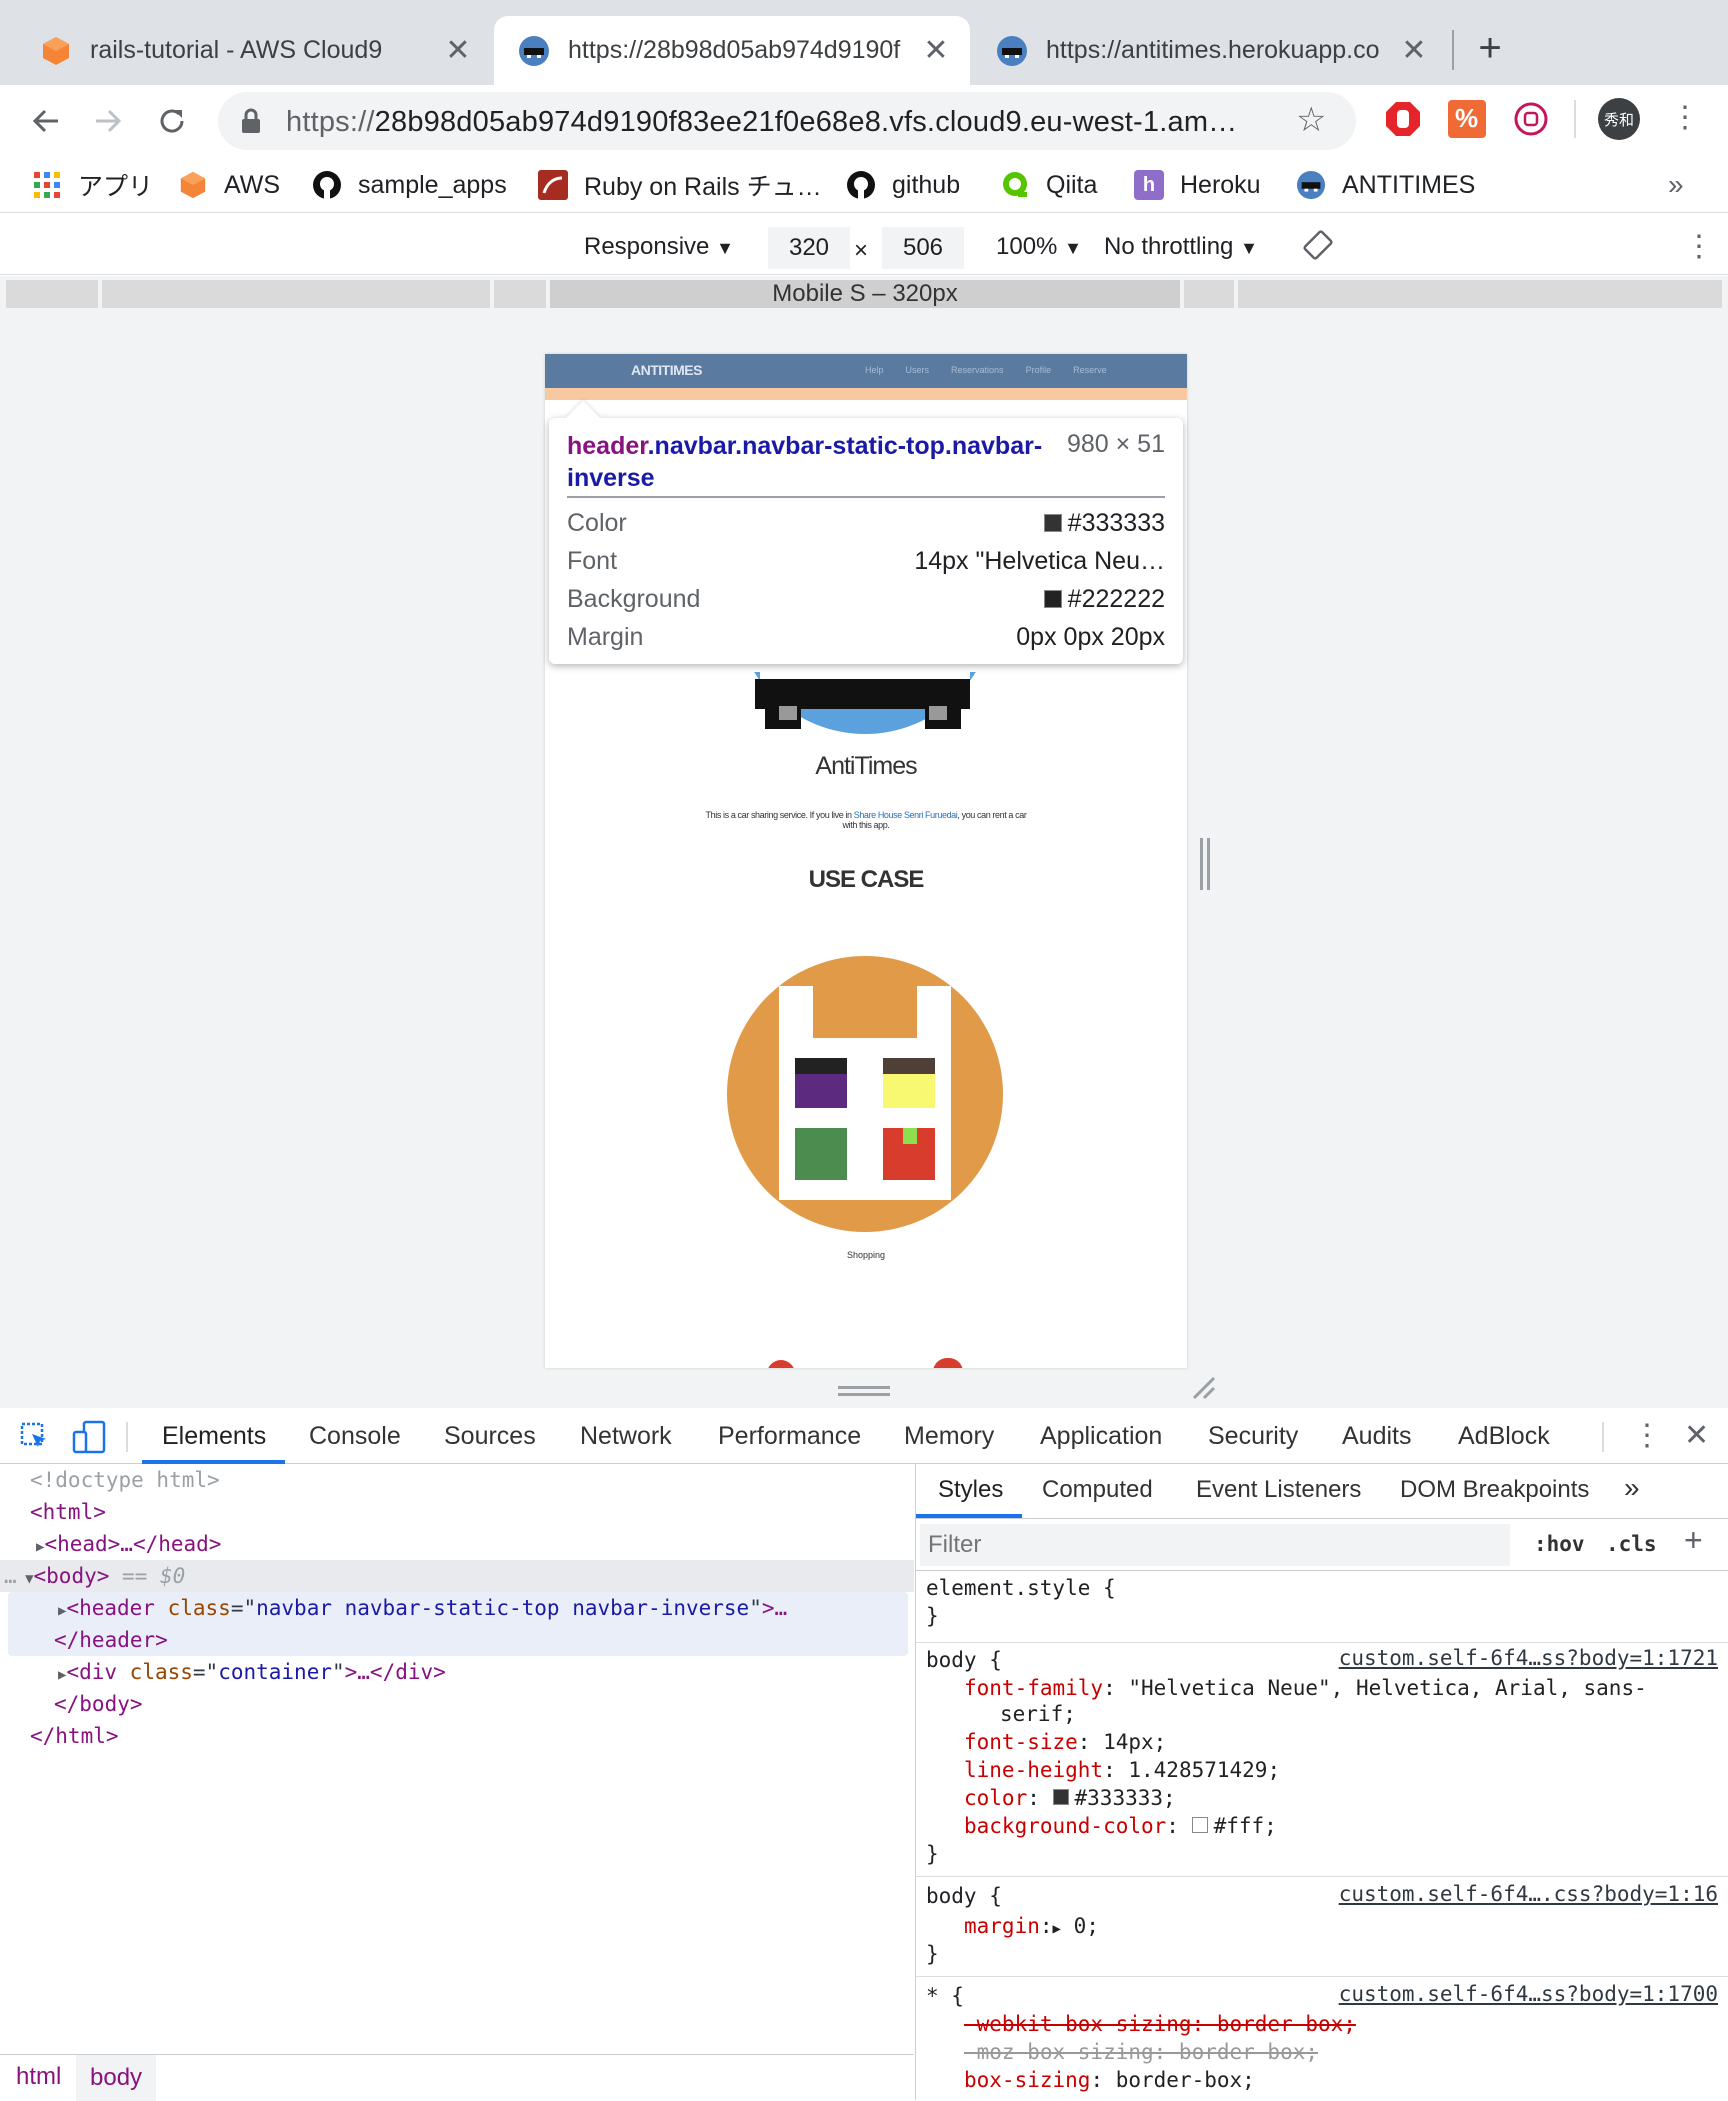  I want to click on tab-elements: Elements, so click(214, 1436).